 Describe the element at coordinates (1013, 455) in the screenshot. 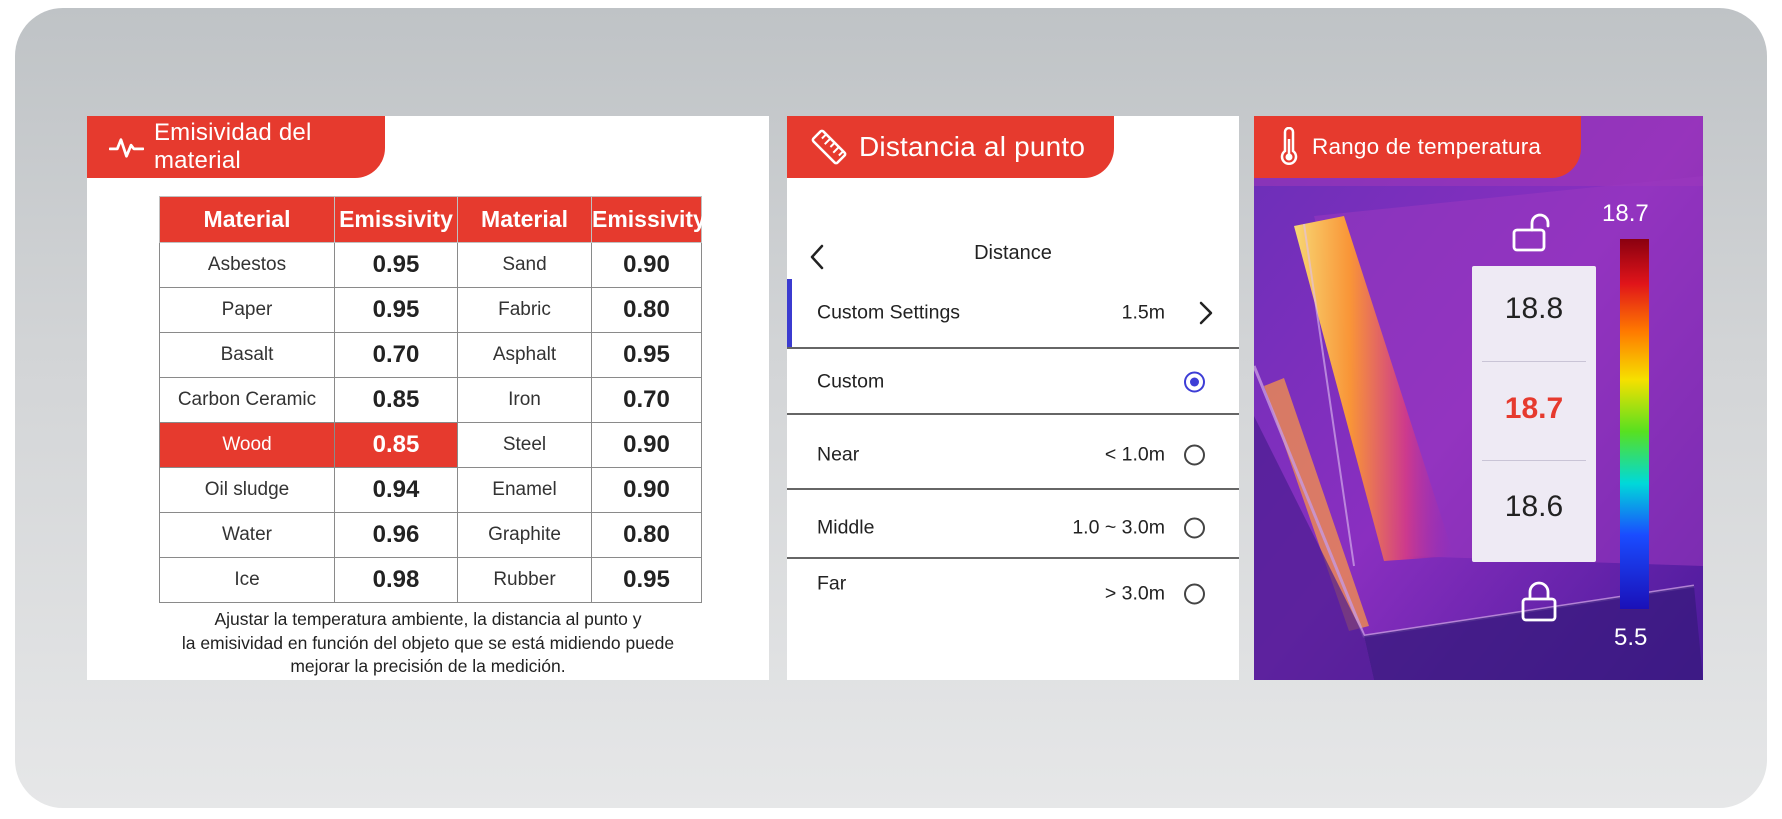

I see `option-near-row: Near < 1.0m` at that location.